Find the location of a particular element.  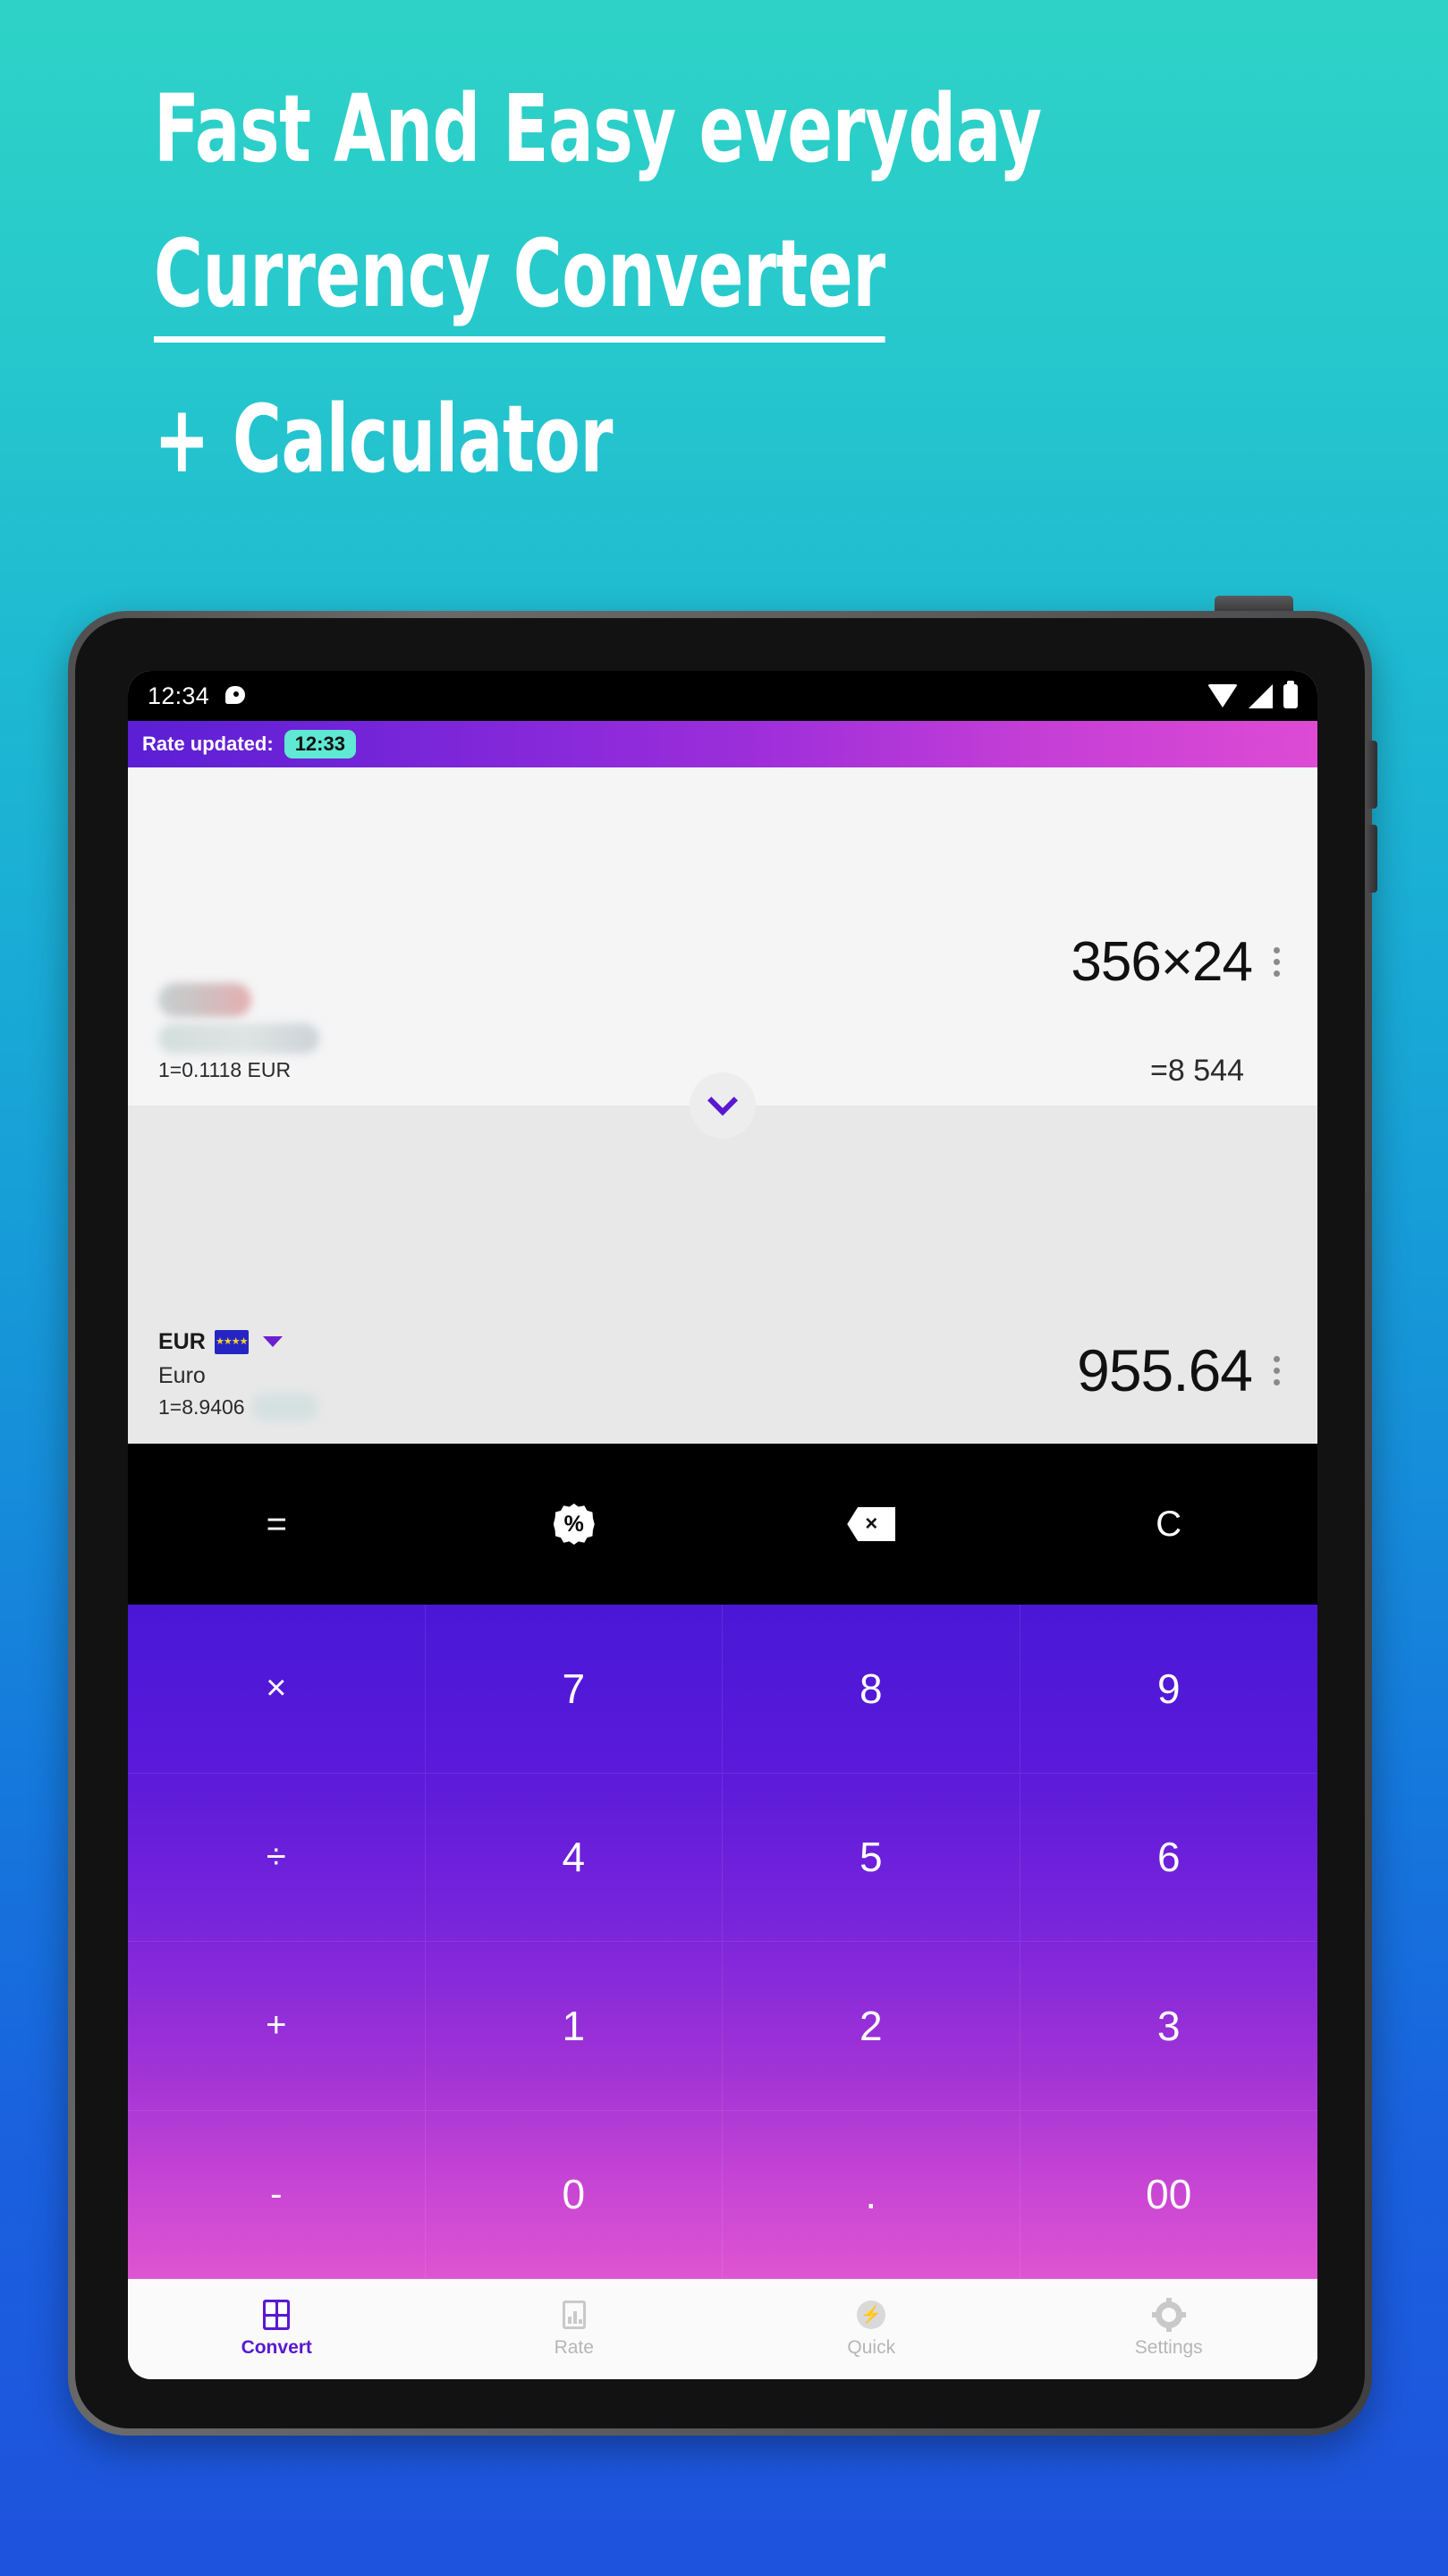

key-0: 0 is located at coordinates (574, 2194).